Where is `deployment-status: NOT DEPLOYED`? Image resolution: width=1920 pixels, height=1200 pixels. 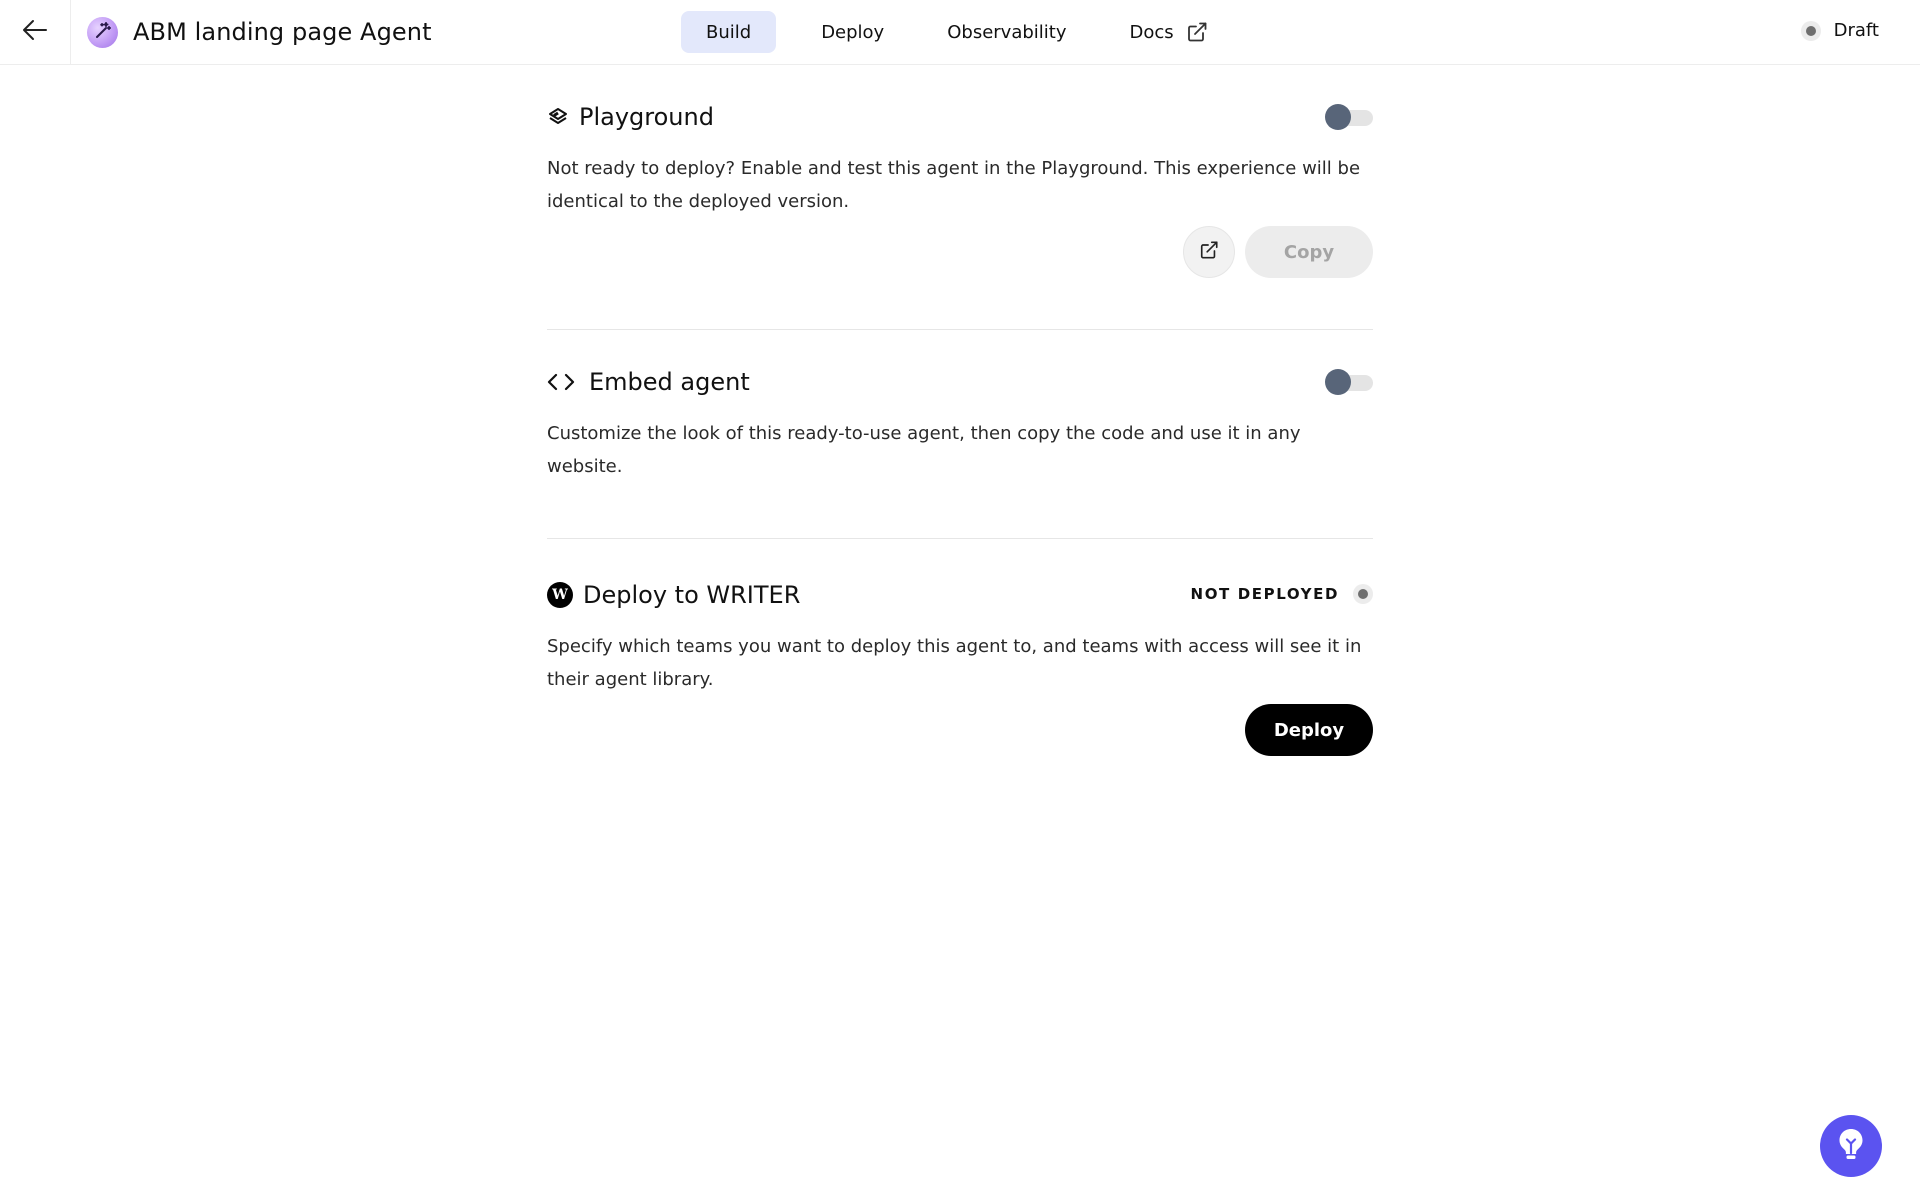 deployment-status: NOT DEPLOYED is located at coordinates (1282, 594).